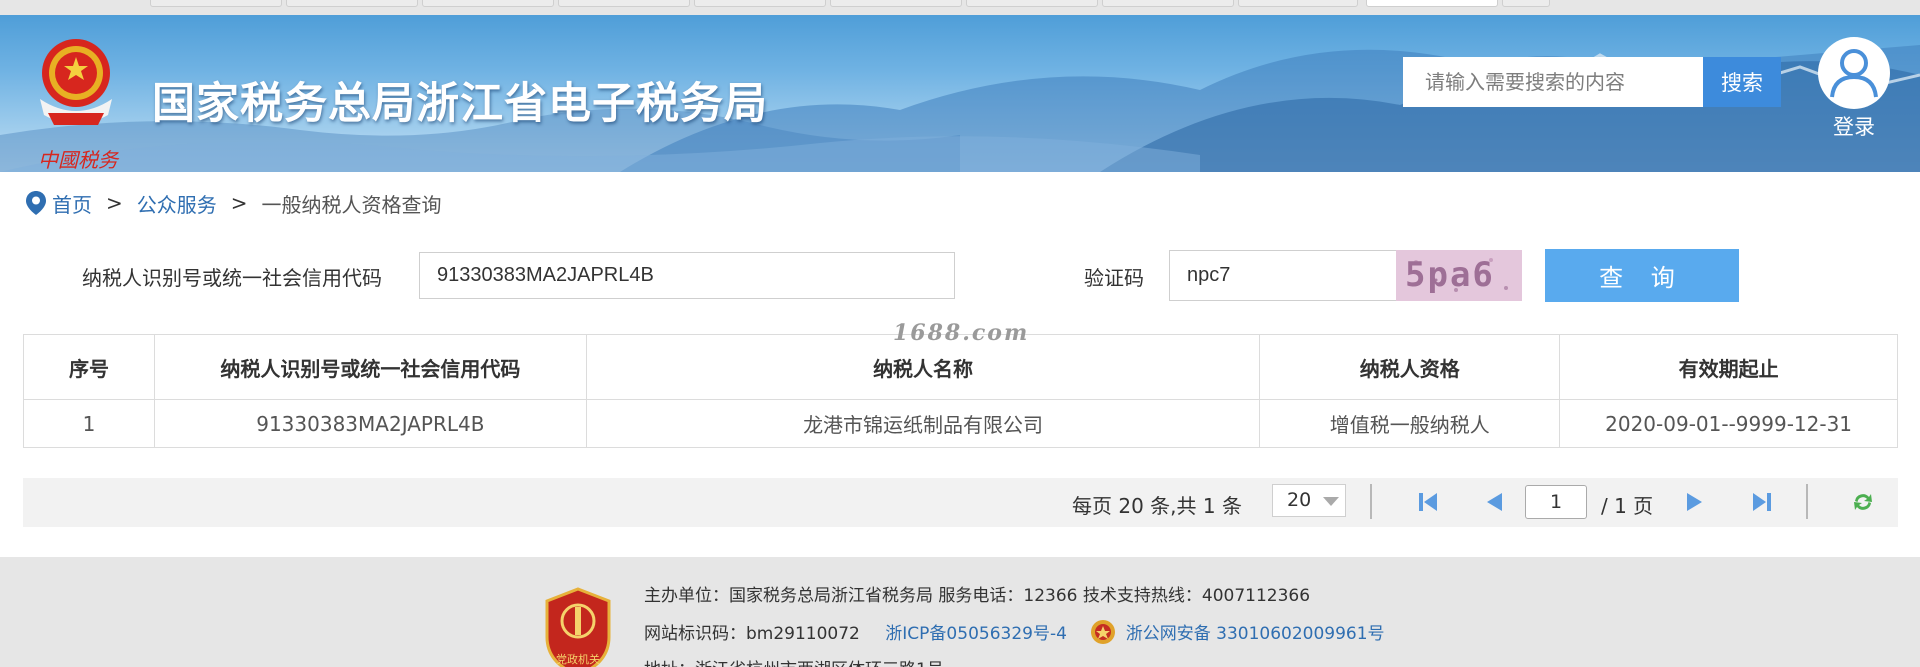  I want to click on column-header-qualification: 纳税人资格, so click(1410, 367).